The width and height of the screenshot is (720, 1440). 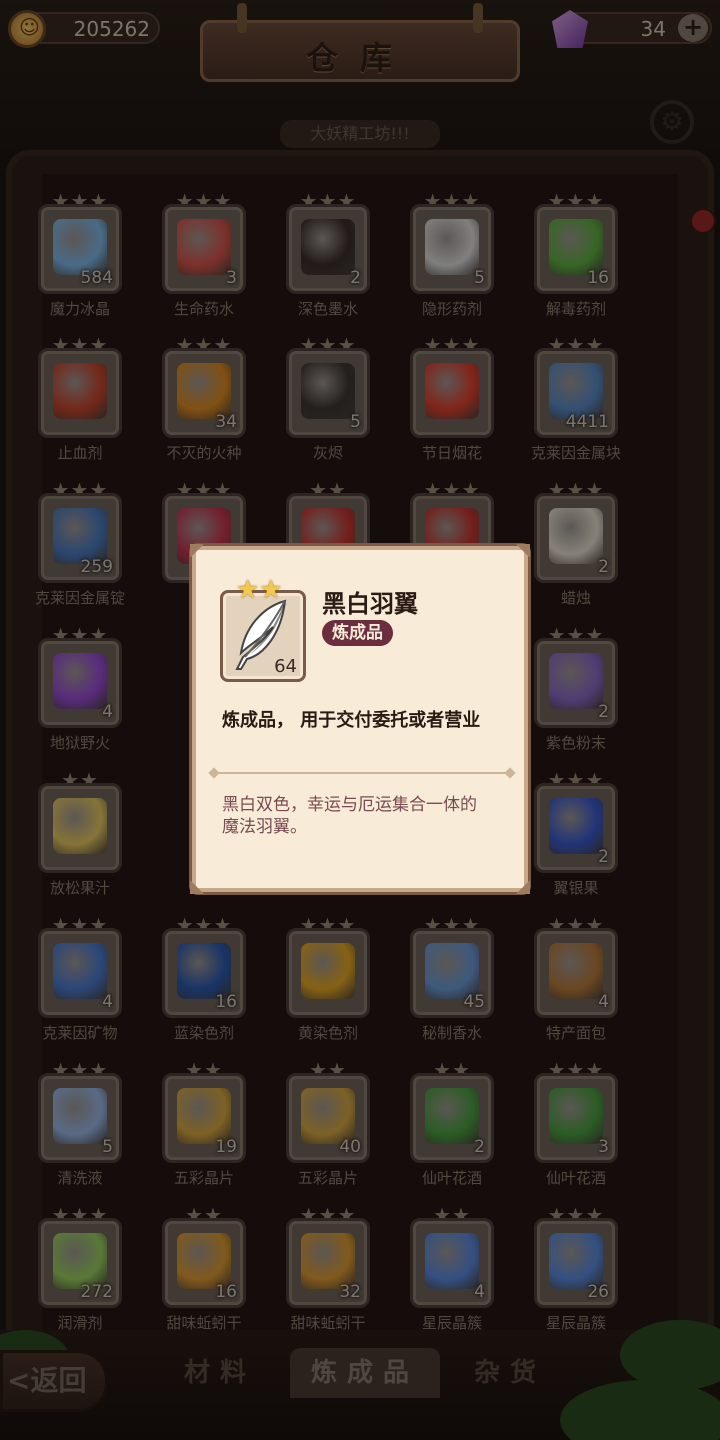 What do you see at coordinates (370, 604) in the screenshot?
I see `item-title: 黑白羽翼` at bounding box center [370, 604].